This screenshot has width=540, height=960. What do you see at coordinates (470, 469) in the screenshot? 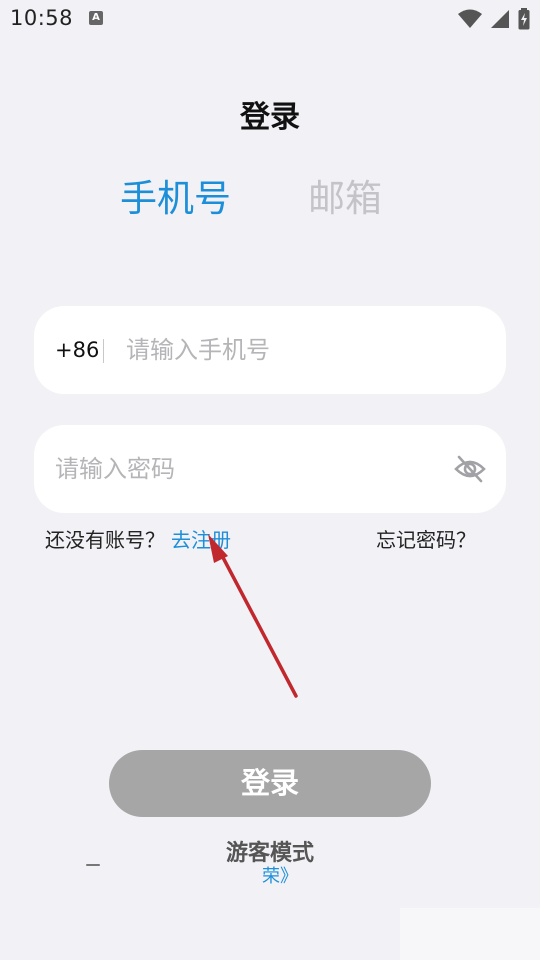
I see `eye-off-icon` at bounding box center [470, 469].